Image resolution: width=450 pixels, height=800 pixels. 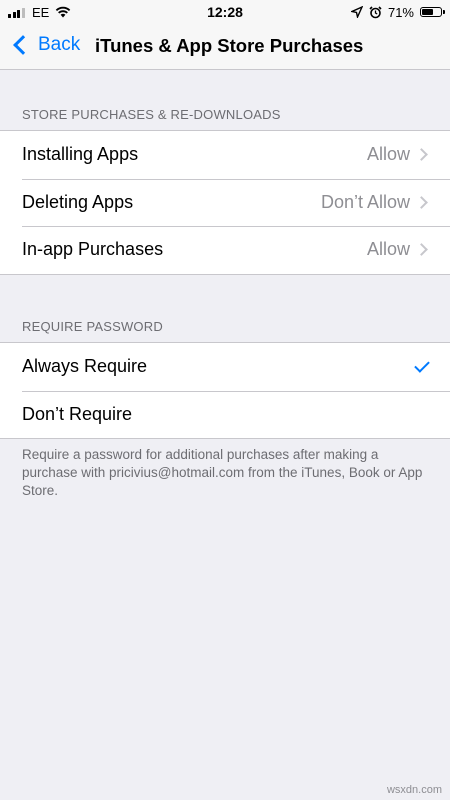 I want to click on status-right: 71%, so click(x=395, y=12).